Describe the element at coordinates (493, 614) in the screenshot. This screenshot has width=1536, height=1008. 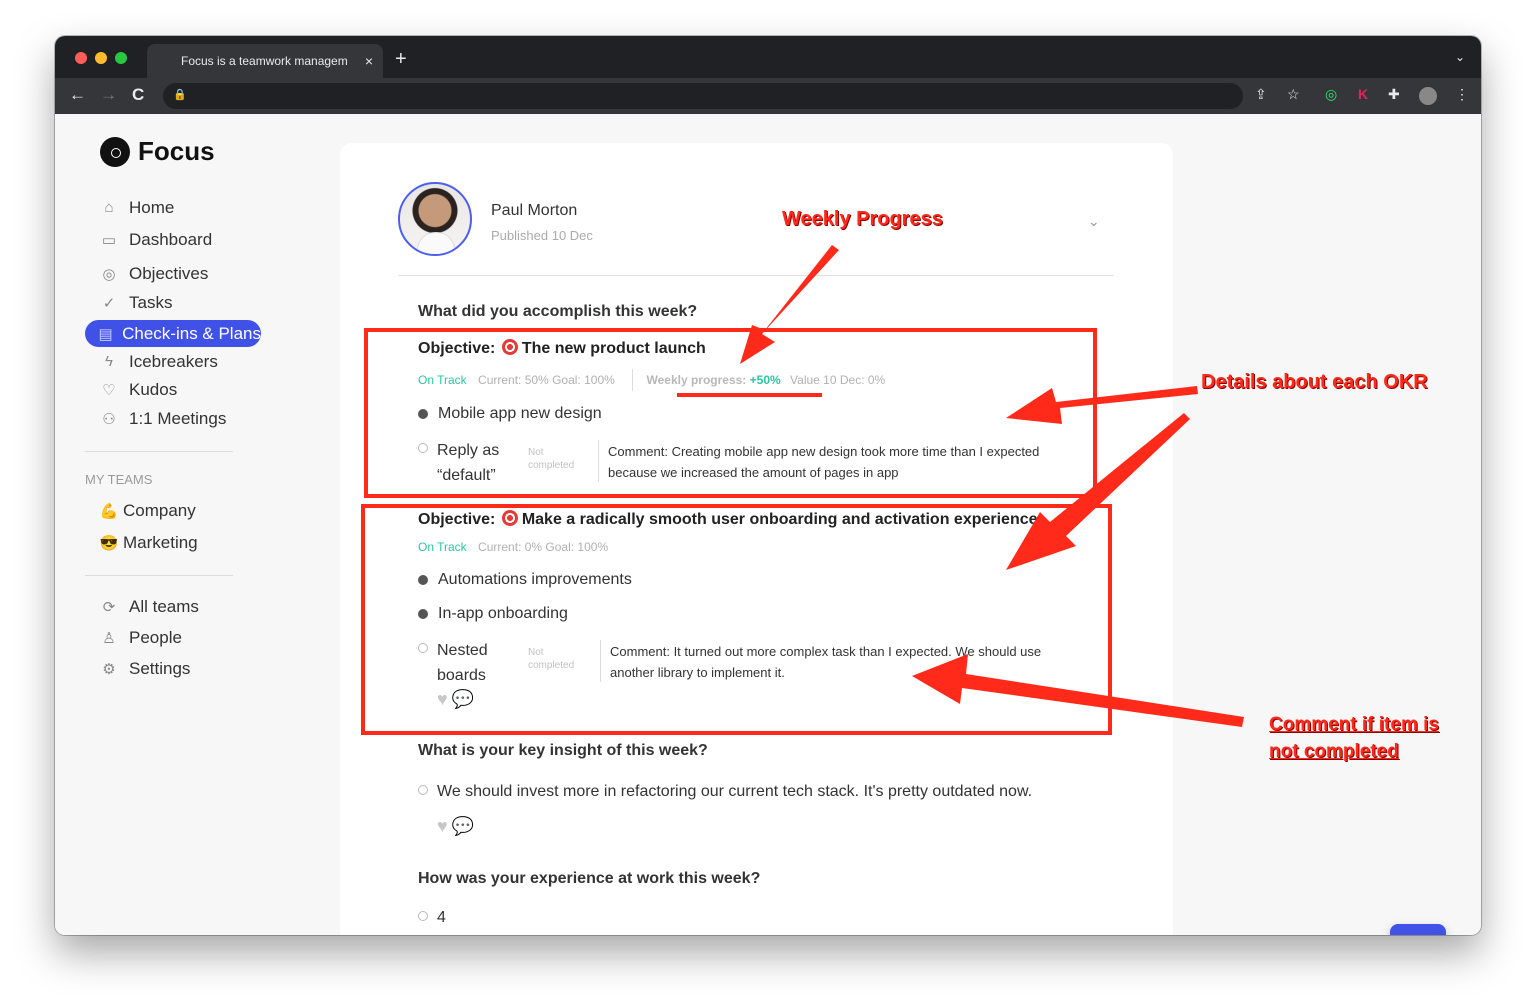
I see `key-result-item: In-app onboarding` at that location.